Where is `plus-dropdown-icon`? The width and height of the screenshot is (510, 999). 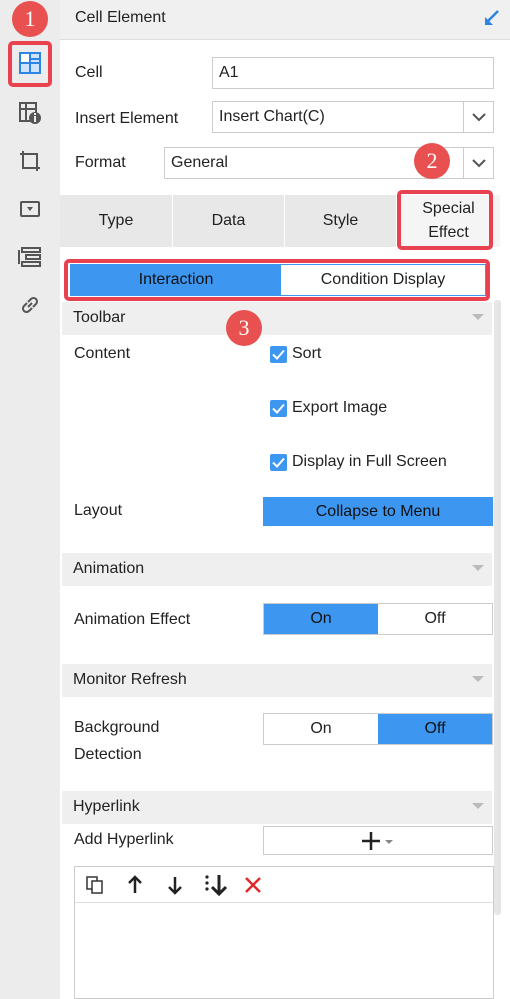 plus-dropdown-icon is located at coordinates (377, 840).